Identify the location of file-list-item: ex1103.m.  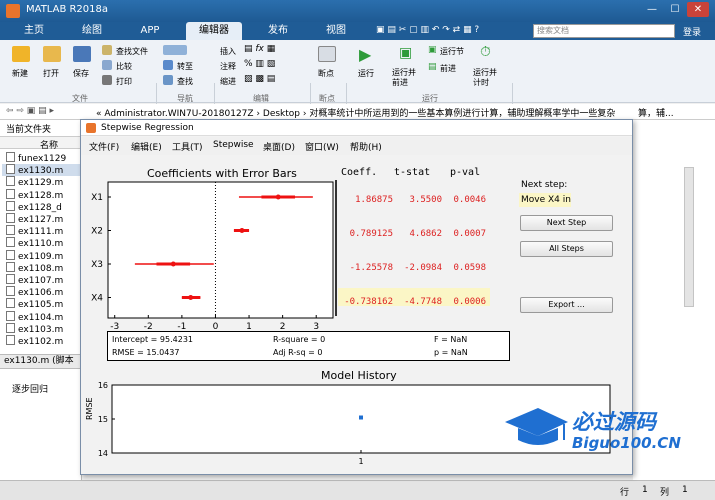
(35, 328).